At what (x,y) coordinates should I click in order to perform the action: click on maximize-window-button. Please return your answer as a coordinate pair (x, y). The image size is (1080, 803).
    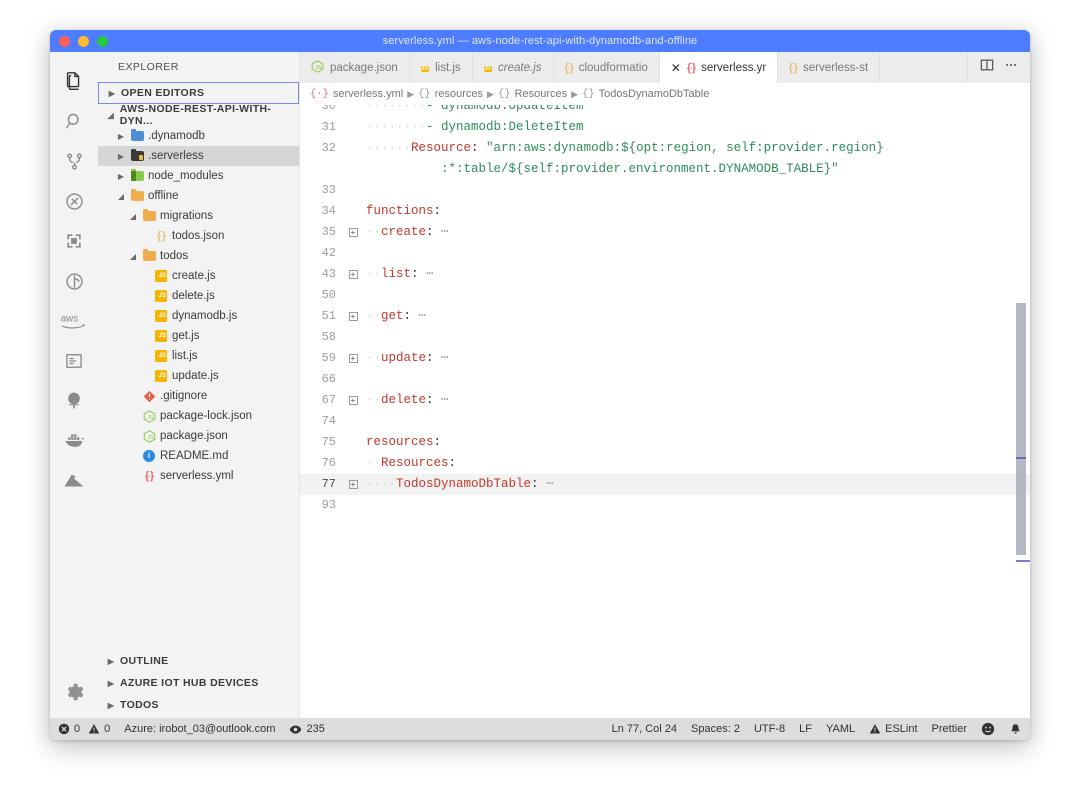
    Looking at the image, I should click on (102, 41).